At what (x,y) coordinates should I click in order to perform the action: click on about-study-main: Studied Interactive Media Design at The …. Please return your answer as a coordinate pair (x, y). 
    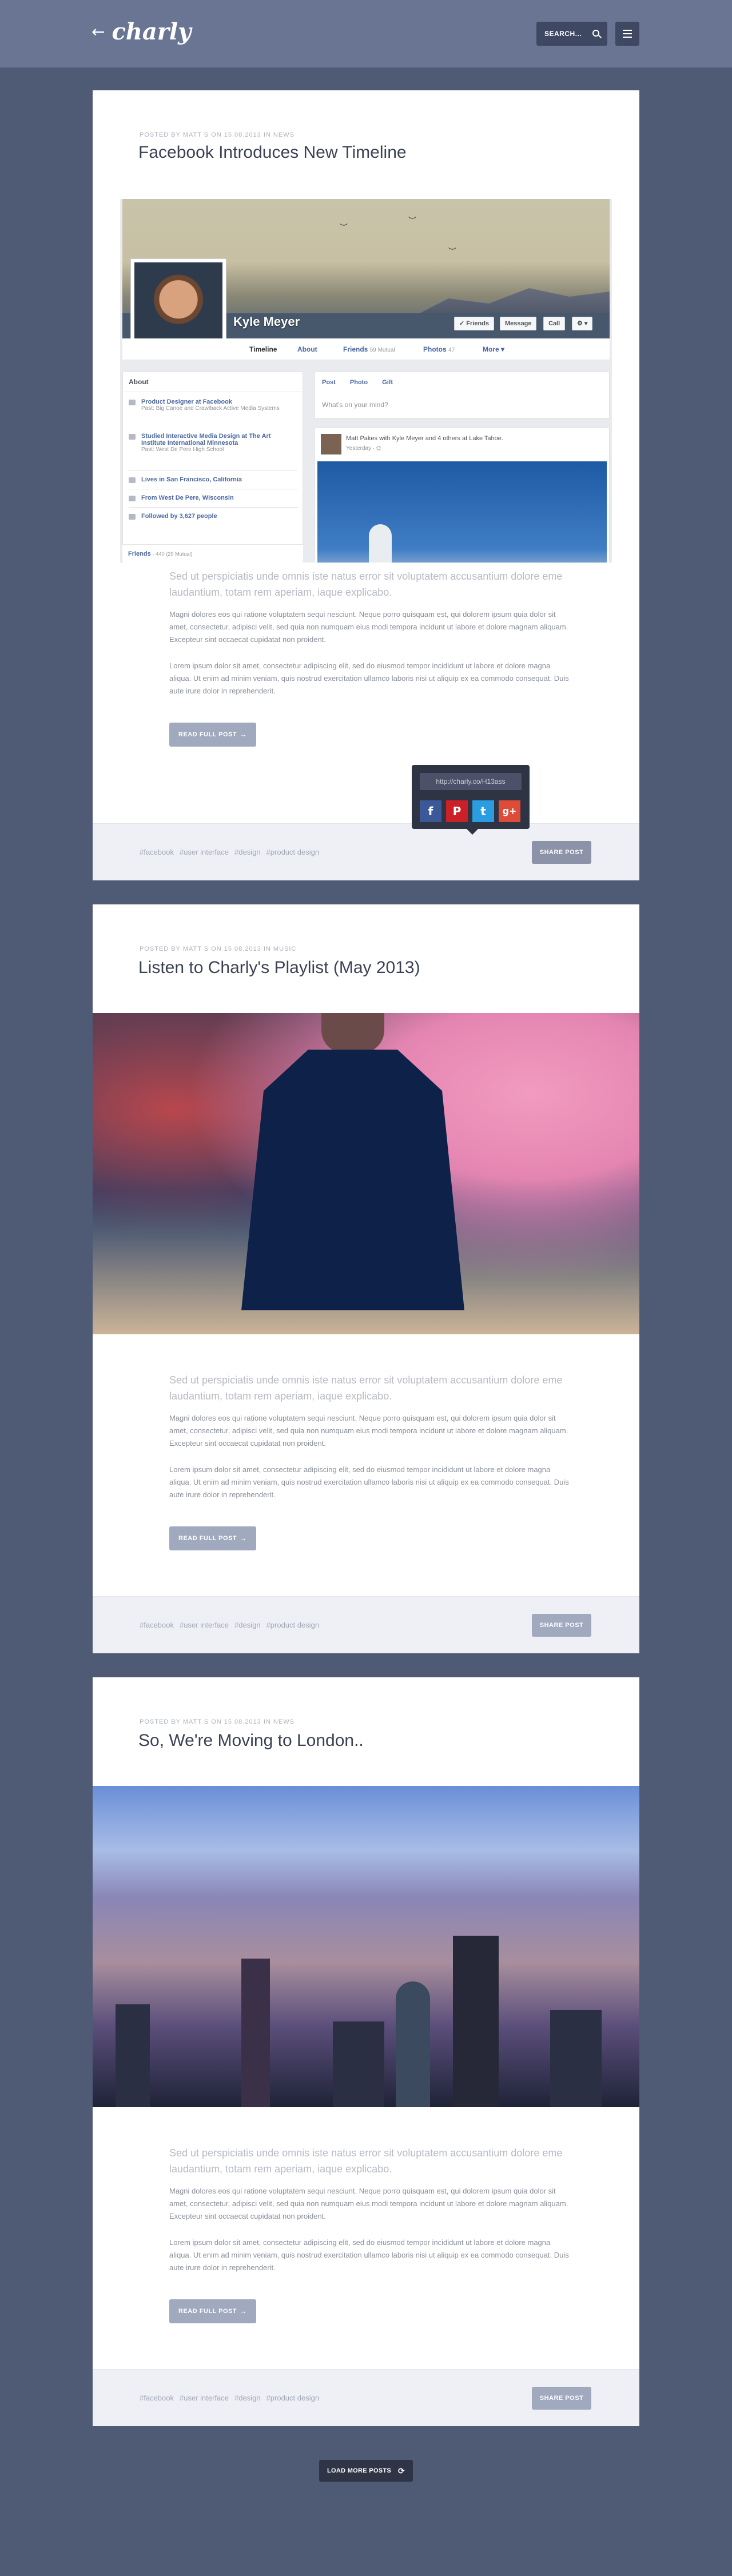
    Looking at the image, I should click on (206, 440).